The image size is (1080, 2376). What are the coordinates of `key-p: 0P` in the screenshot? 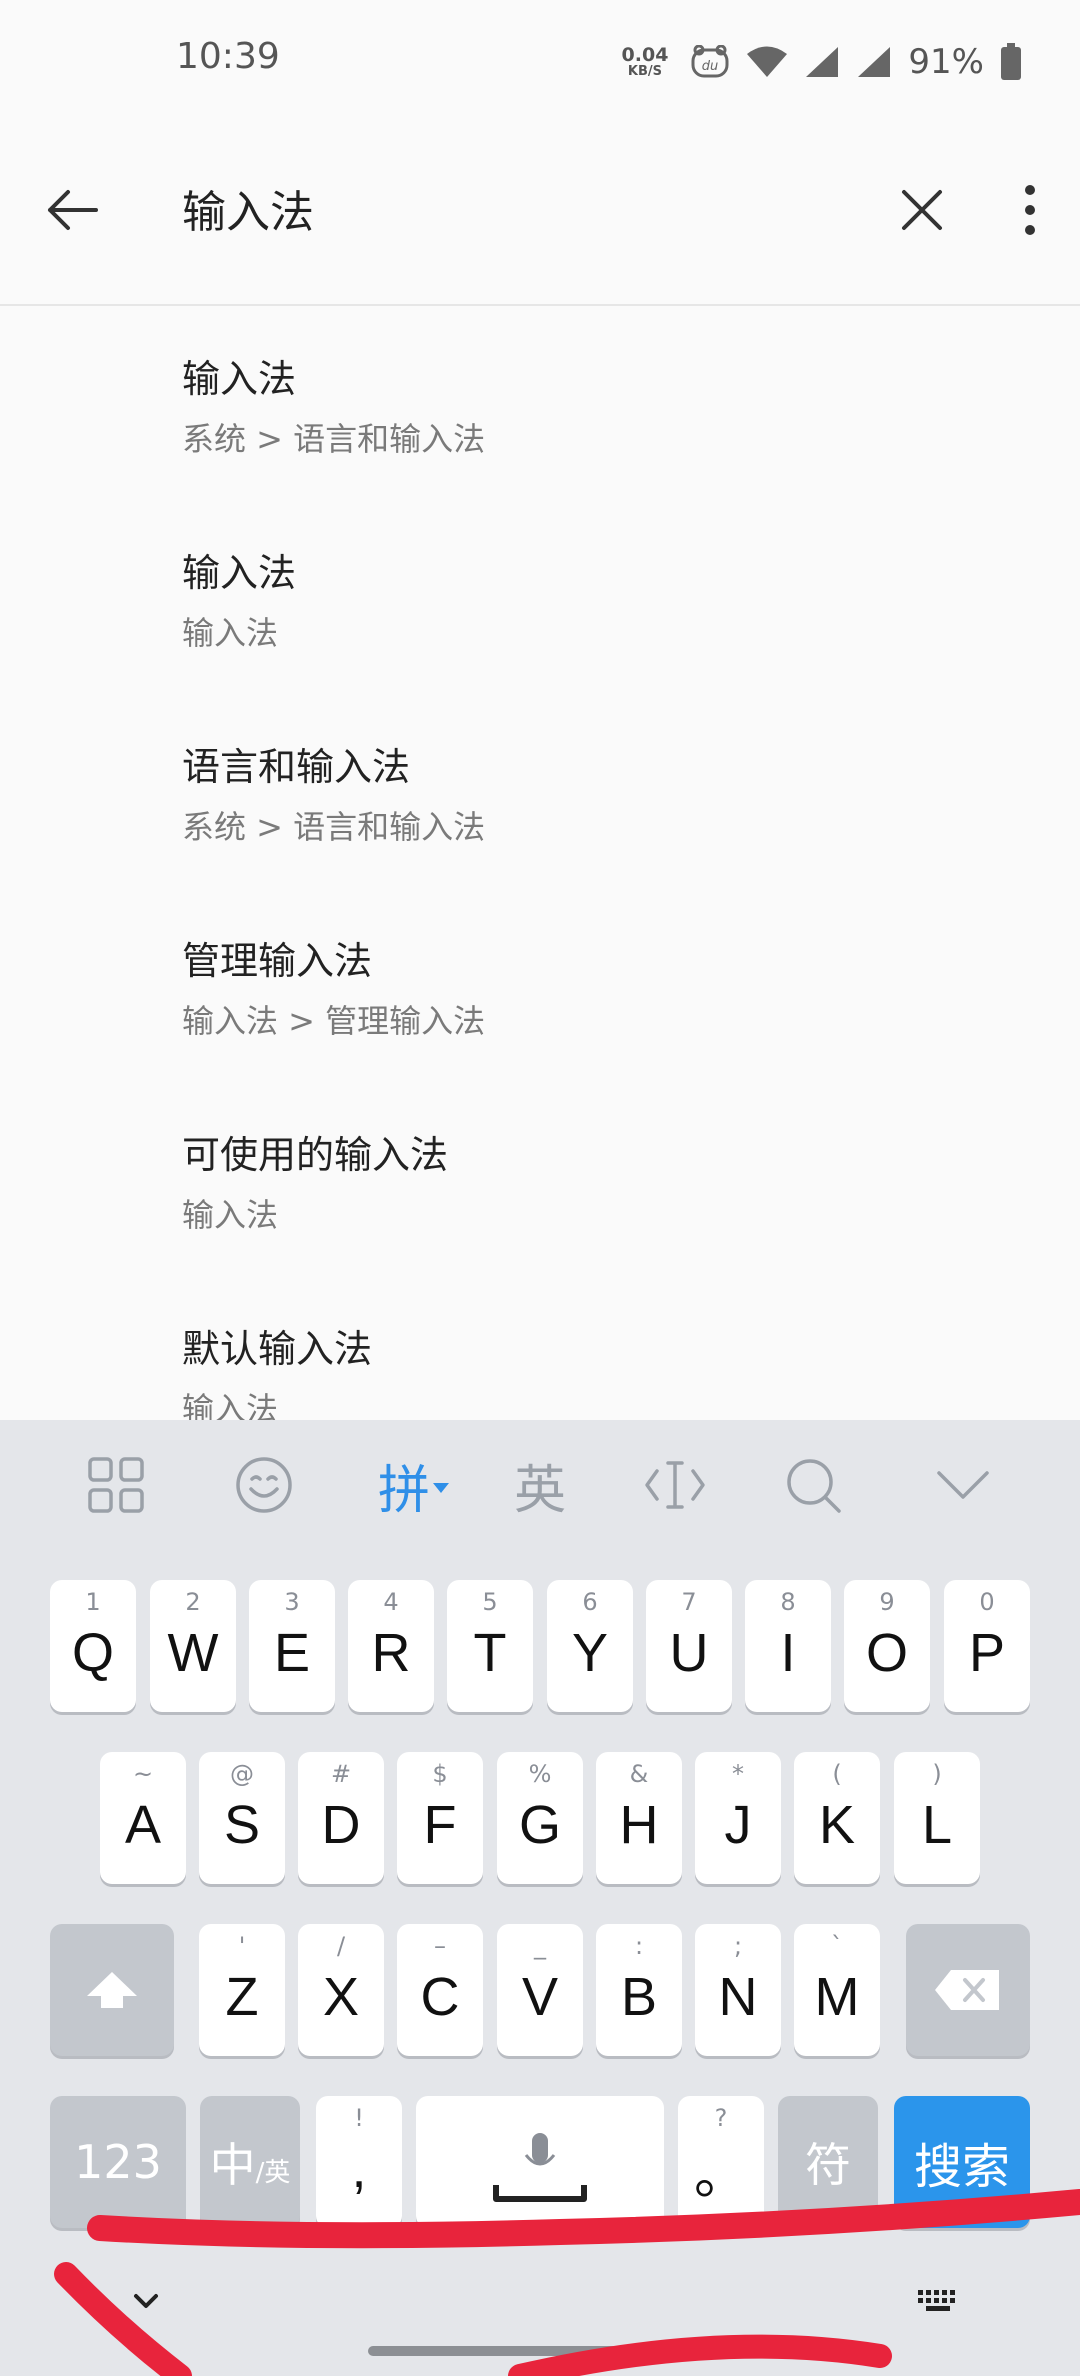 It's located at (987, 1646).